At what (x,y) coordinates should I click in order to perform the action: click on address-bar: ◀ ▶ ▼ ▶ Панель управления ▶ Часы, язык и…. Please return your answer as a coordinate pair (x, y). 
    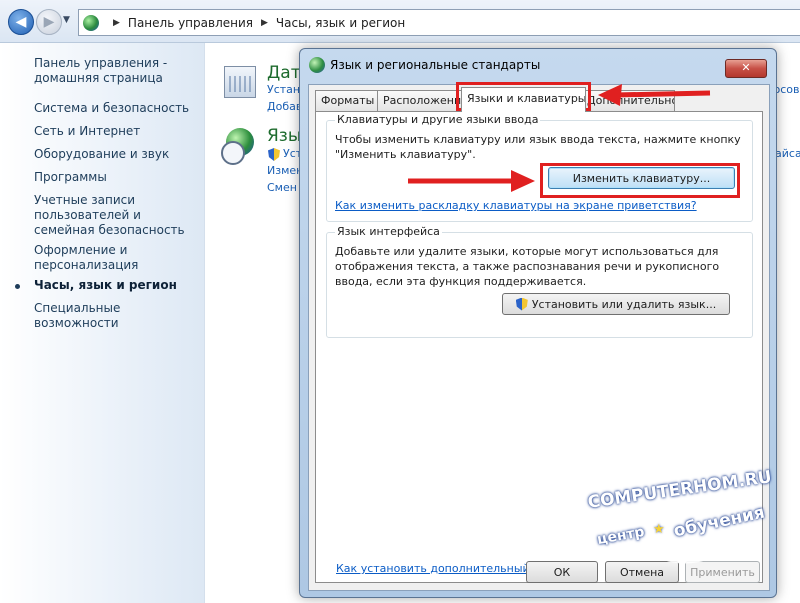
    Looking at the image, I should click on (400, 21).